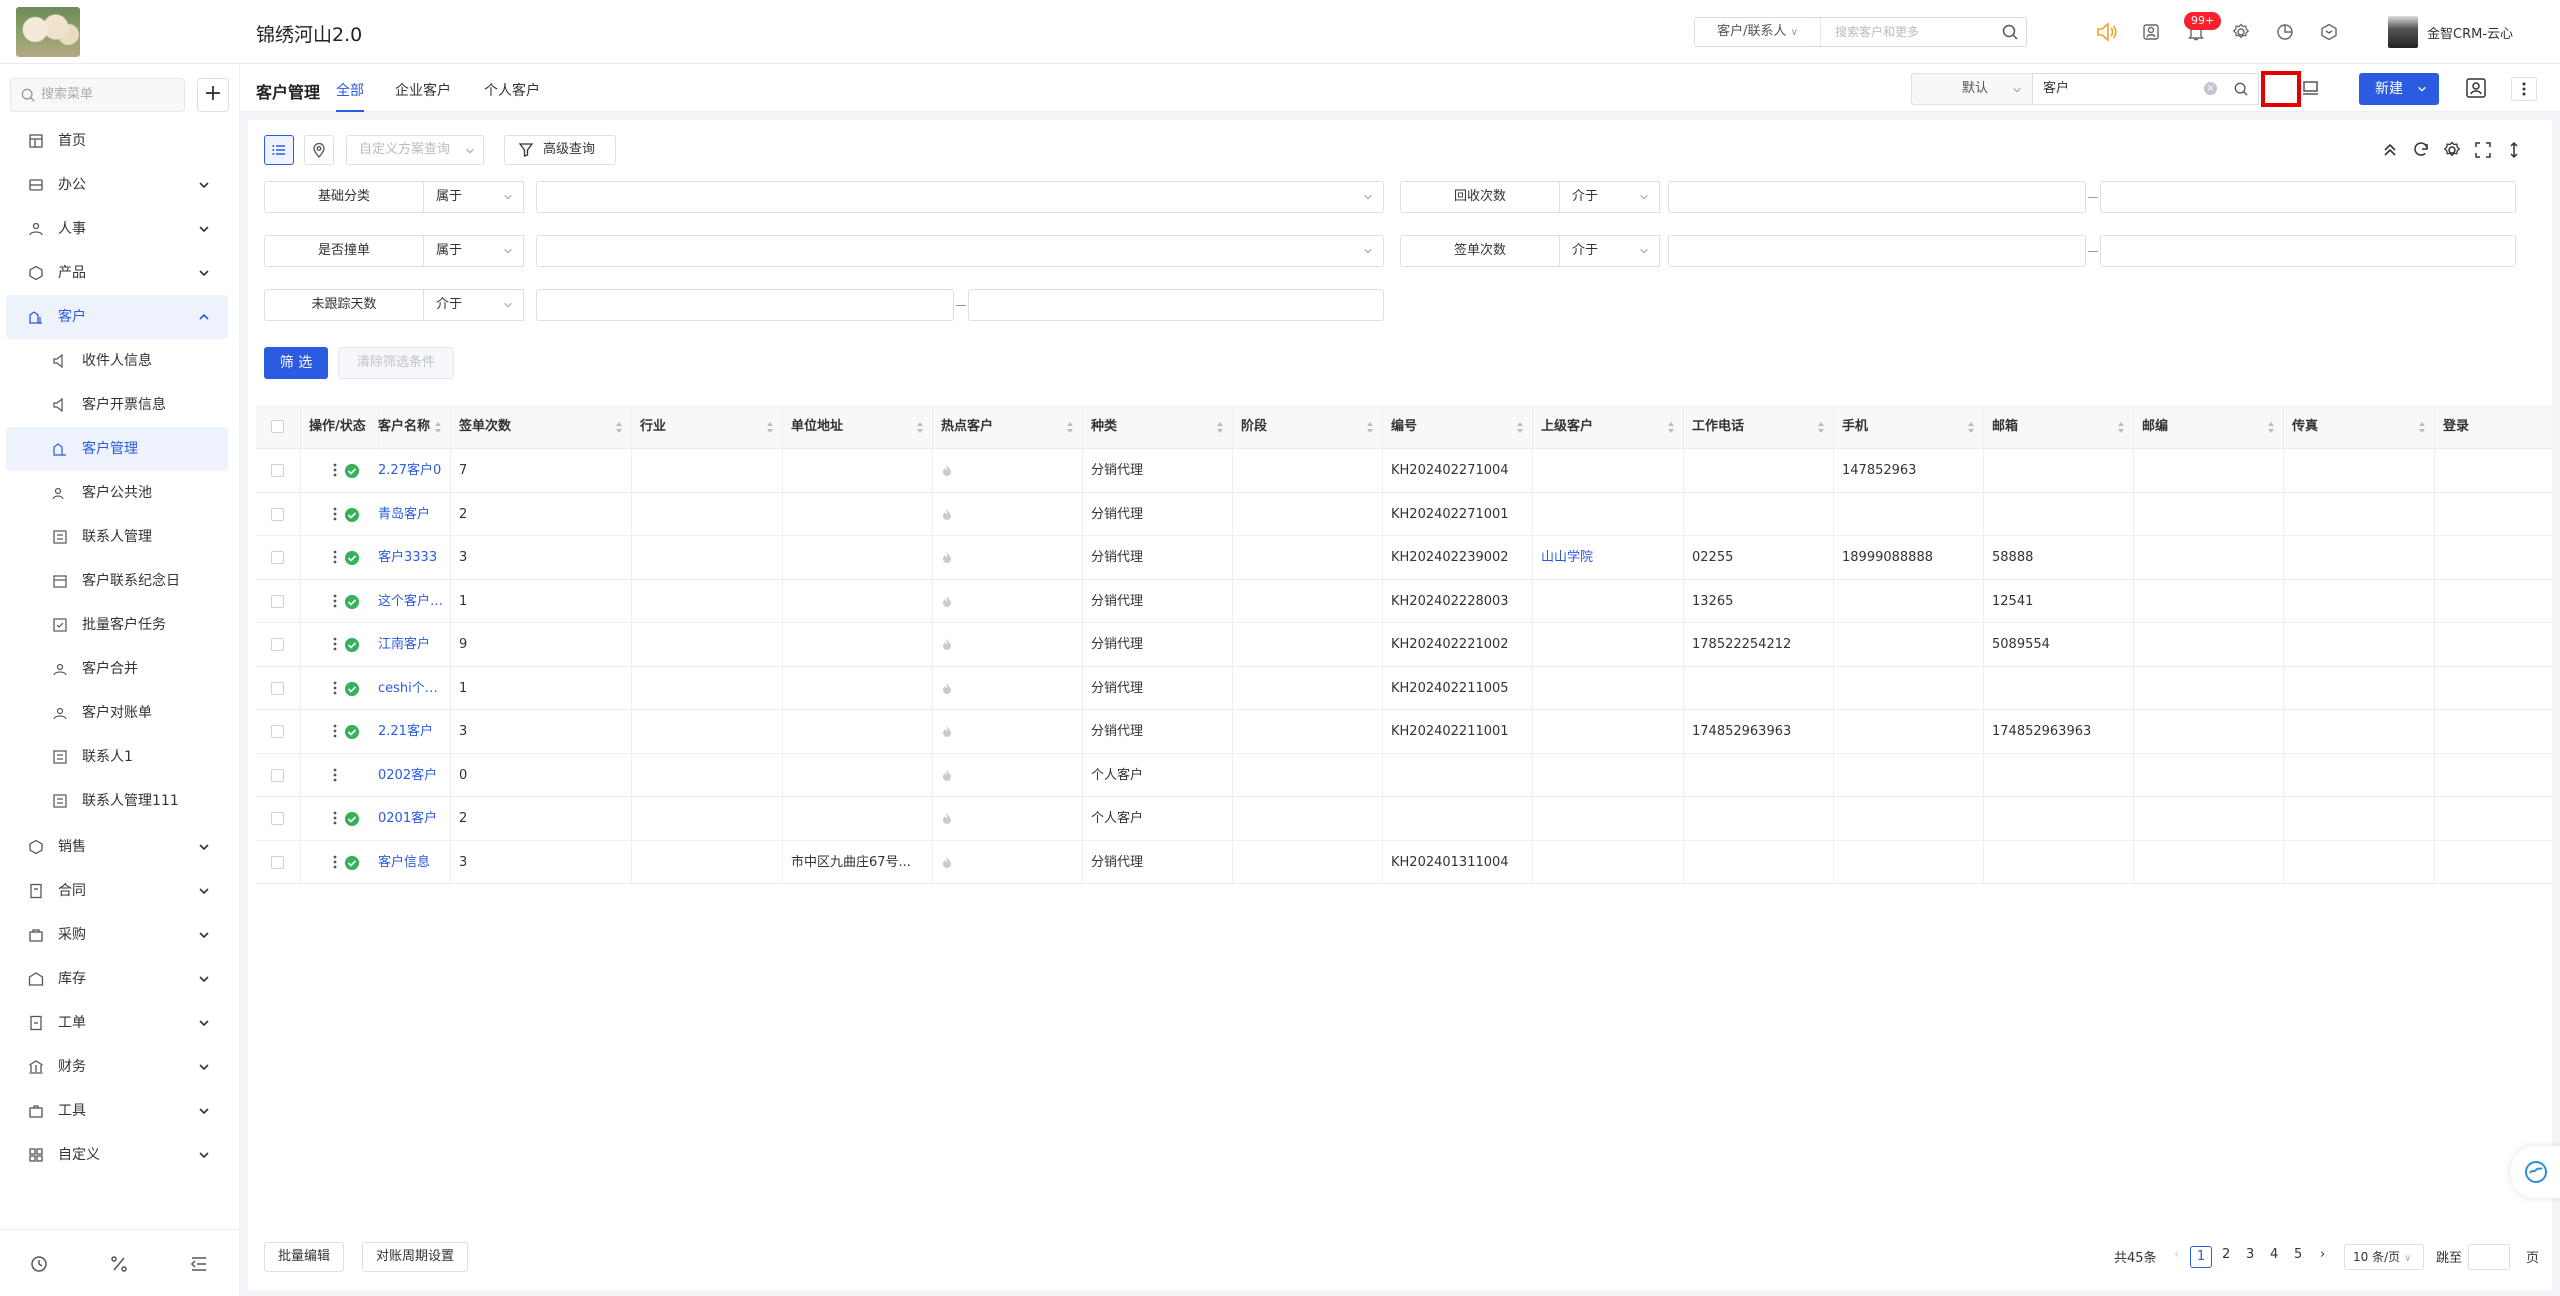 The height and width of the screenshot is (1296, 2560). I want to click on clear-icon: ×, so click(2210, 88).